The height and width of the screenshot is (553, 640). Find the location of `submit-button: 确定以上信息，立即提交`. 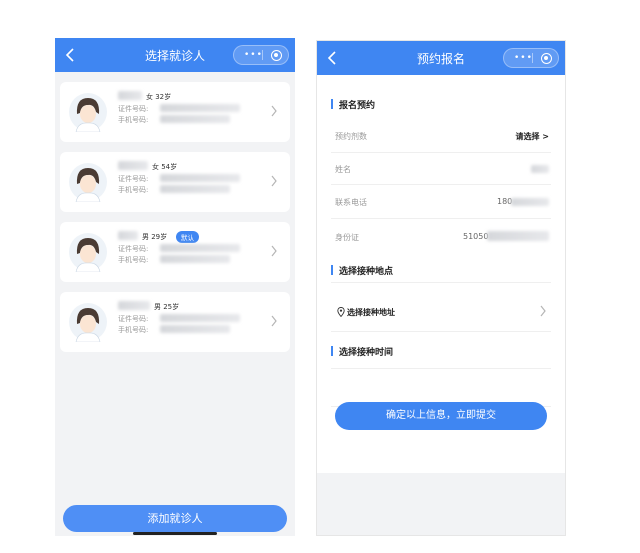

submit-button: 确定以上信息，立即提交 is located at coordinates (441, 416).